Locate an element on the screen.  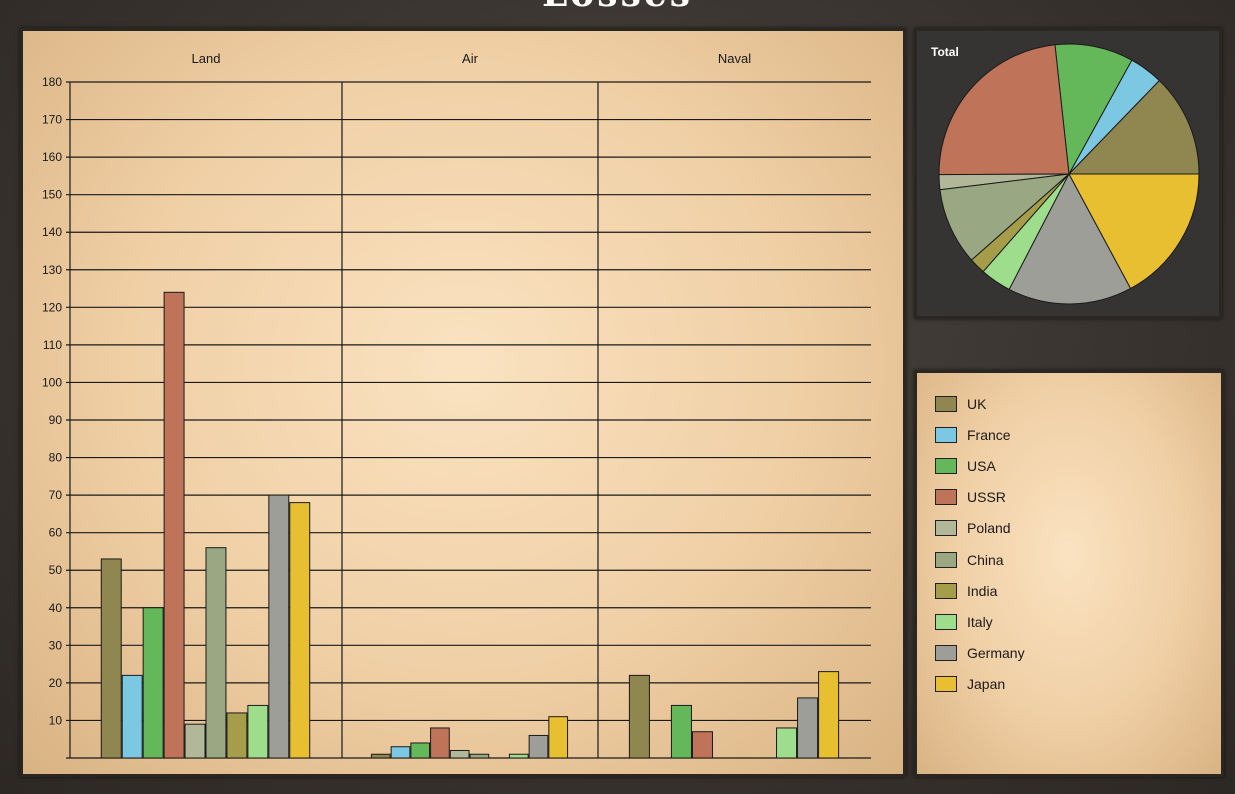
legend-label: India is located at coordinates (982, 590).